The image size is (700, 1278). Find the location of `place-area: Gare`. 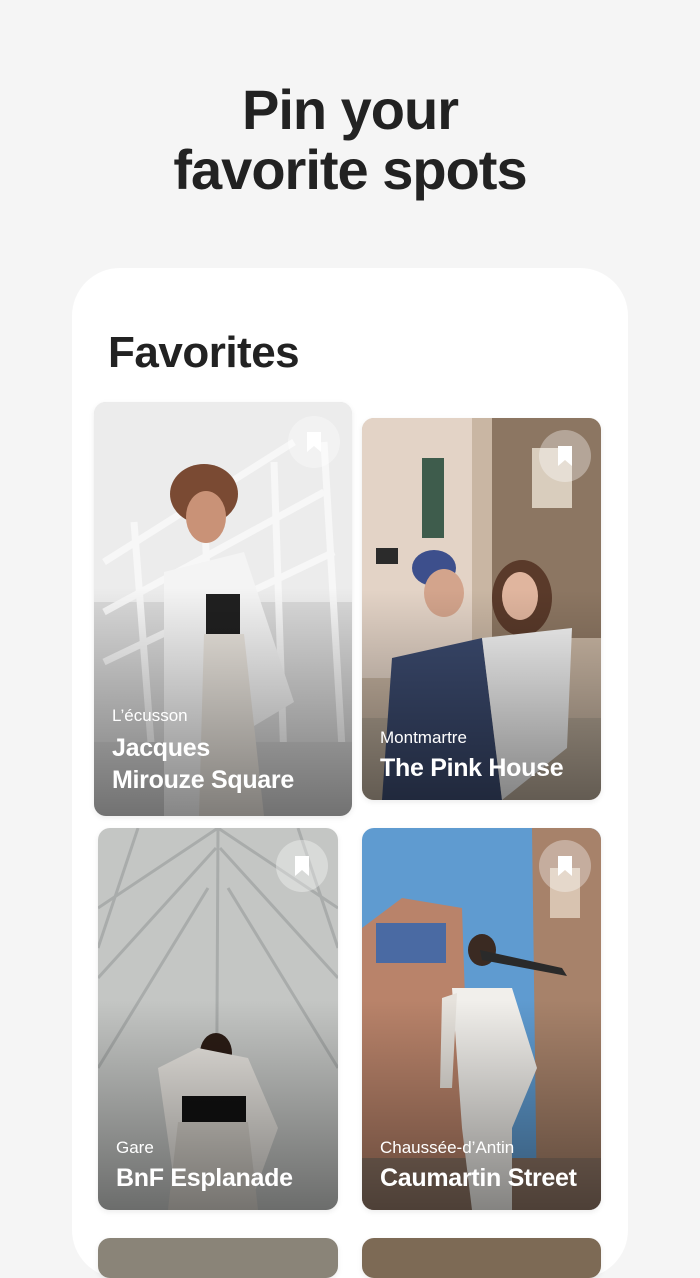

place-area: Gare is located at coordinates (135, 1147).